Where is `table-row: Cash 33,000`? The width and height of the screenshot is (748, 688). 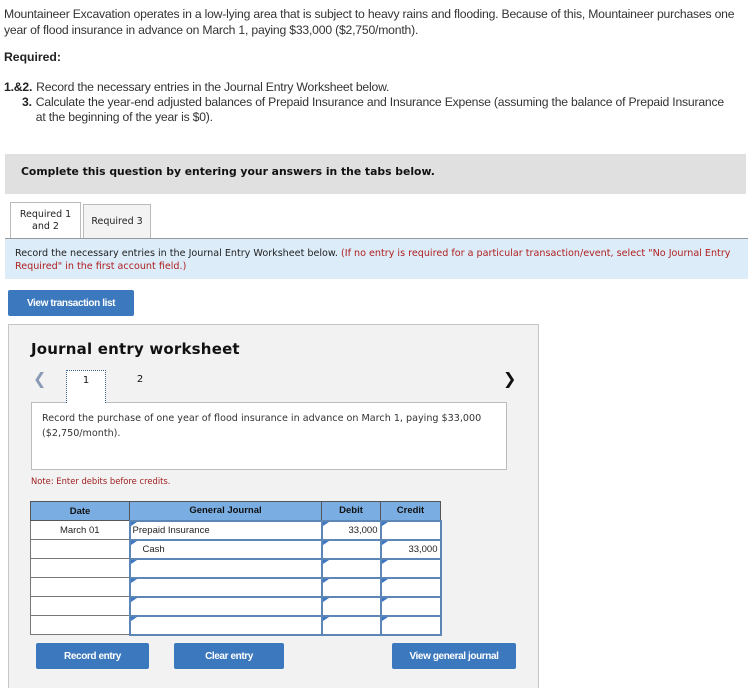
table-row: Cash 33,000 is located at coordinates (236, 549).